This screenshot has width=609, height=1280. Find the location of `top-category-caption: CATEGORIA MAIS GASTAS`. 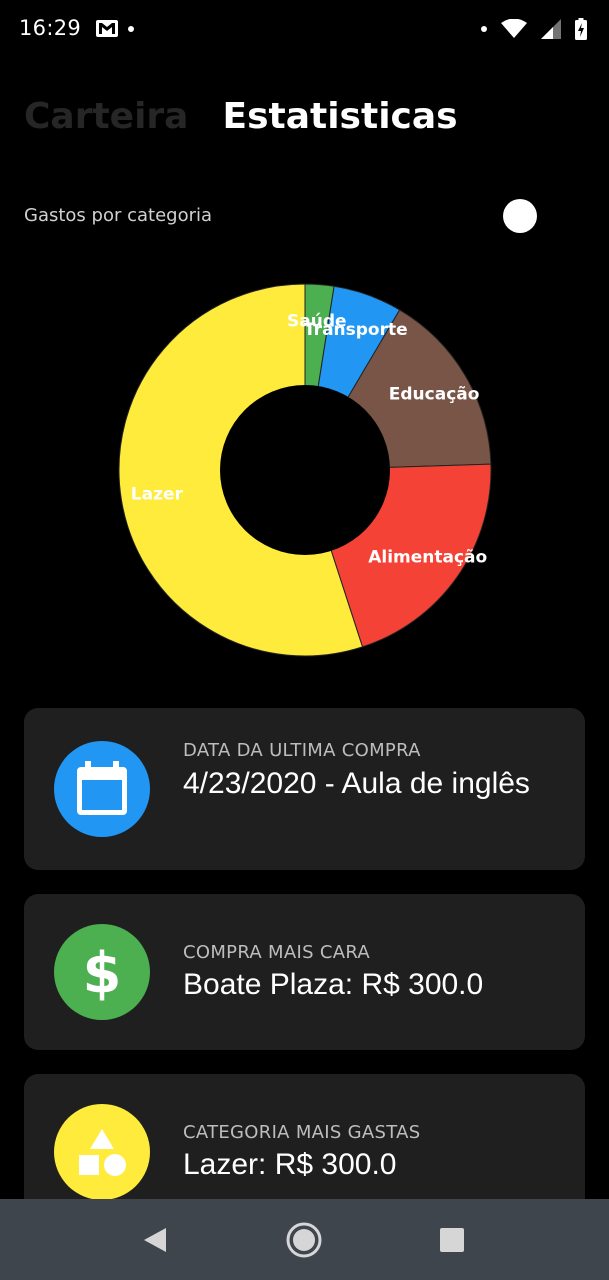

top-category-caption: CATEGORIA MAIS GASTAS is located at coordinates (302, 1132).